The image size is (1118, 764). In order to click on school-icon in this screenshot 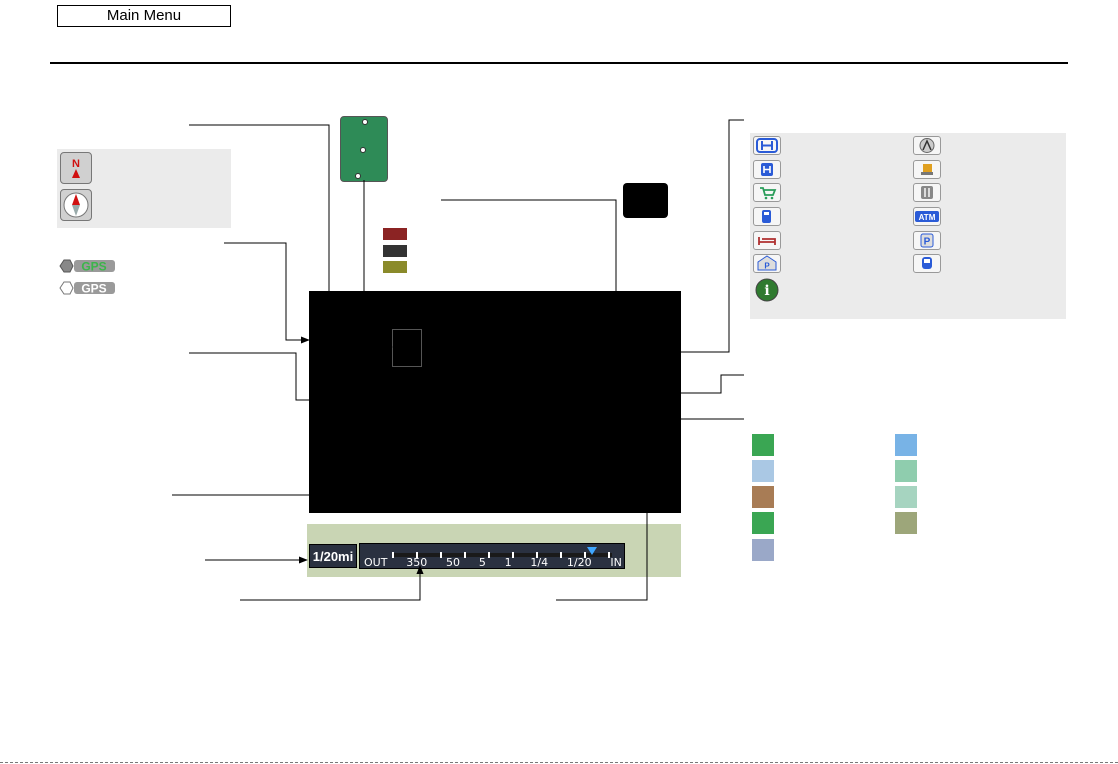, I will do `click(927, 169)`.